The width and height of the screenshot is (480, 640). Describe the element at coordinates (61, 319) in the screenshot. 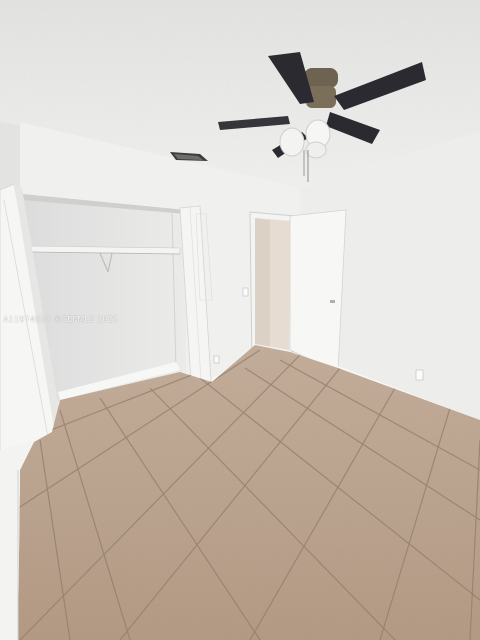

I see `photo-watermark: A11974630 ©SEFMLS 2025` at that location.